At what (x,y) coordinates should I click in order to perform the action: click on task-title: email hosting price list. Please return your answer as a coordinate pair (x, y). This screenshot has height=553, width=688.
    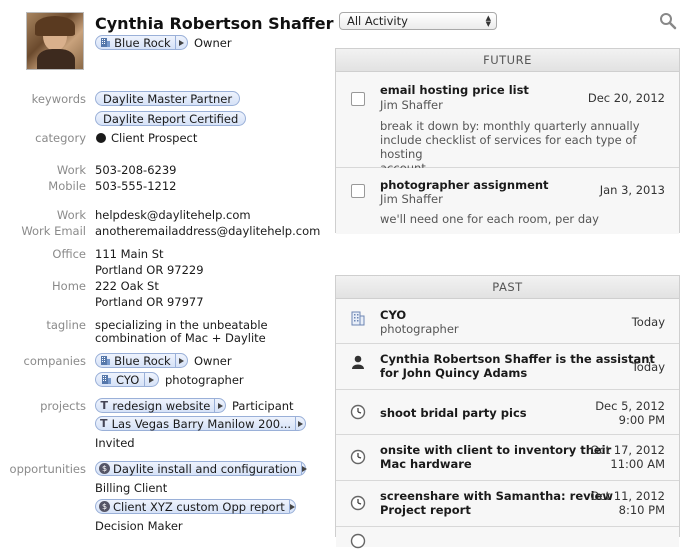
    Looking at the image, I should click on (454, 90).